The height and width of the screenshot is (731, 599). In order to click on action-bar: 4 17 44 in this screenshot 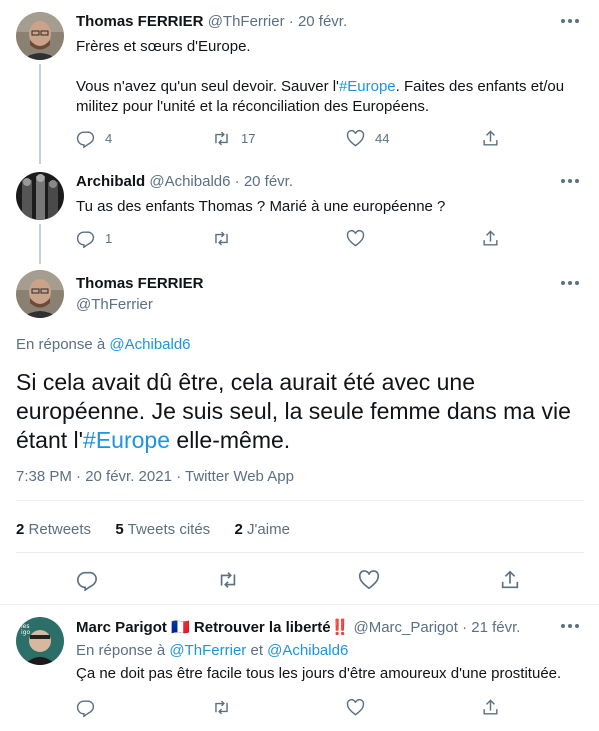, I will do `click(296, 139)`.